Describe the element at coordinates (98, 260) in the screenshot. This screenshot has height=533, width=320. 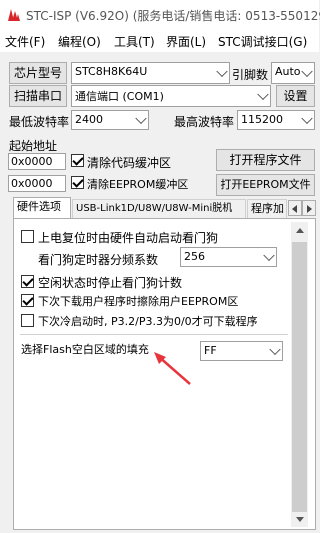
I see `watchdog-prescaler-label: 看门狗定时器分频系数` at that location.